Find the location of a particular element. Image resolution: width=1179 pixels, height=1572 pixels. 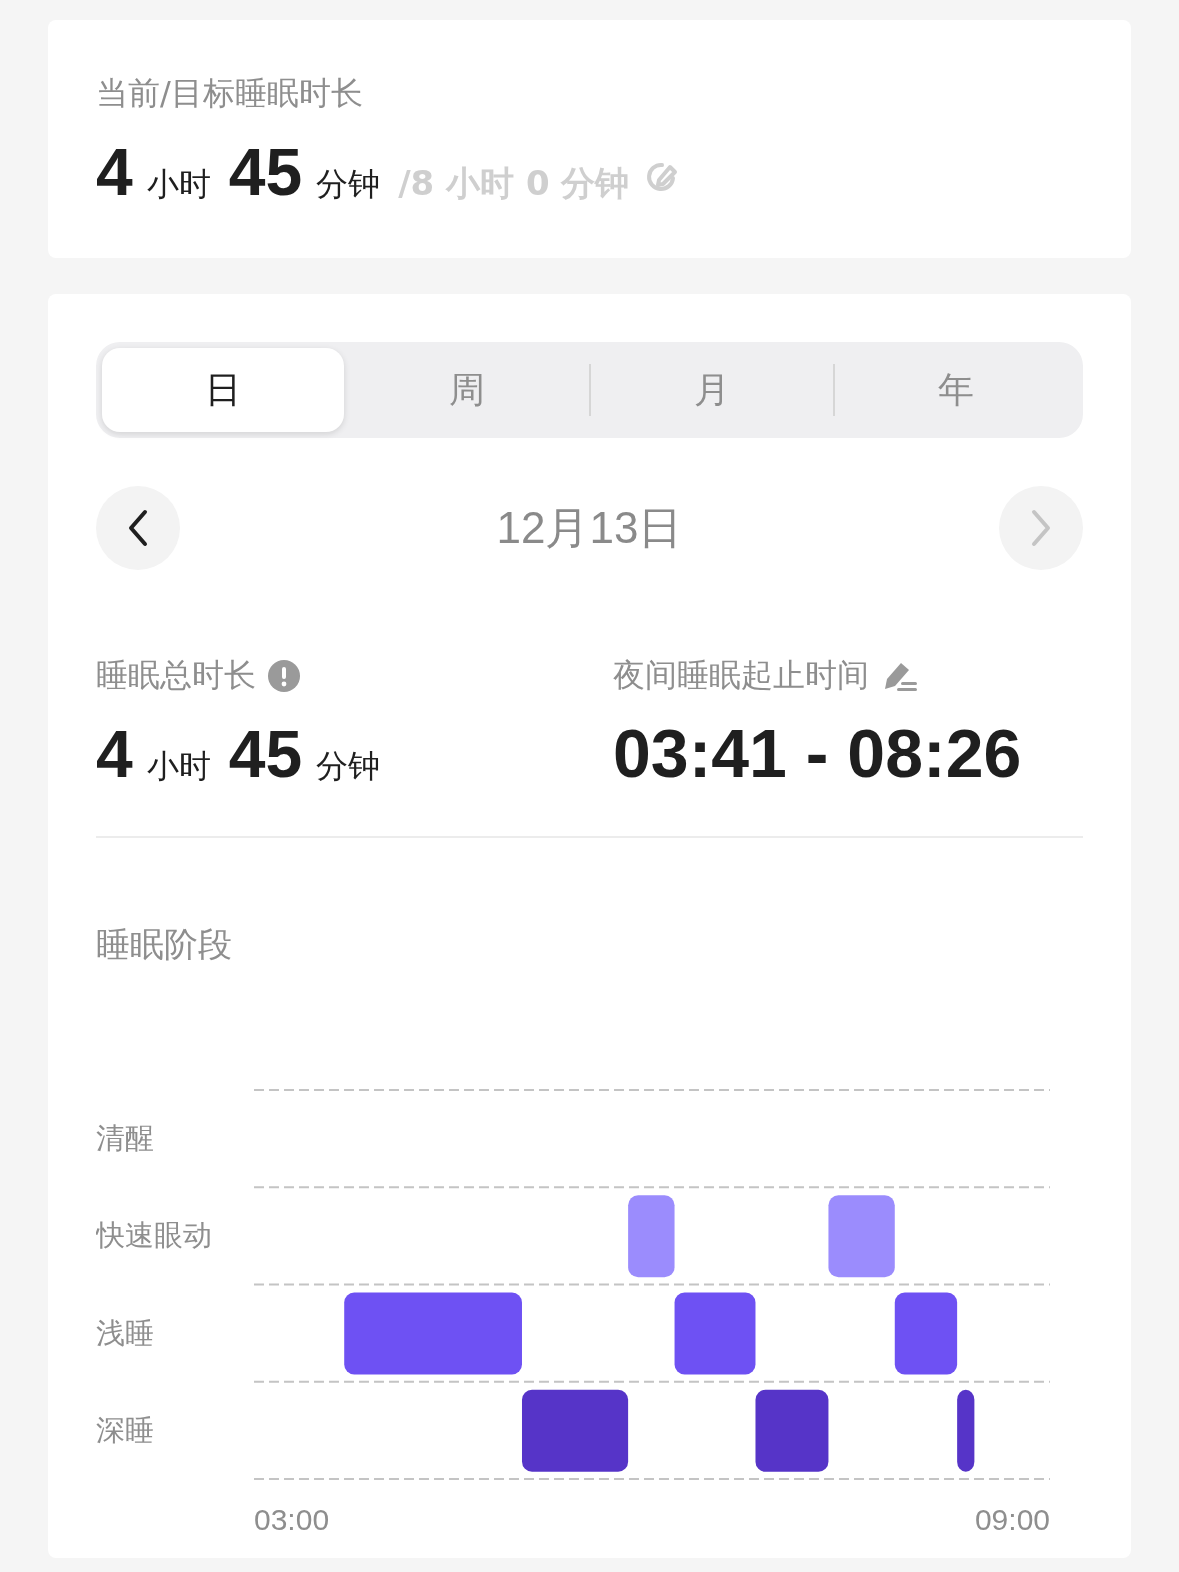

stat-label: 夜间睡眠起止时间 is located at coordinates (741, 675).